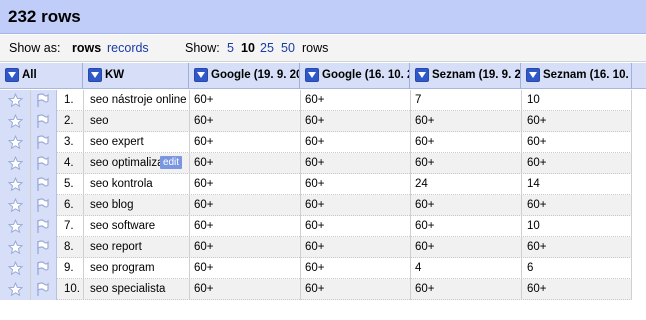  What do you see at coordinates (312, 75) in the screenshot?
I see `google-2-column-dropdown-icon` at bounding box center [312, 75].